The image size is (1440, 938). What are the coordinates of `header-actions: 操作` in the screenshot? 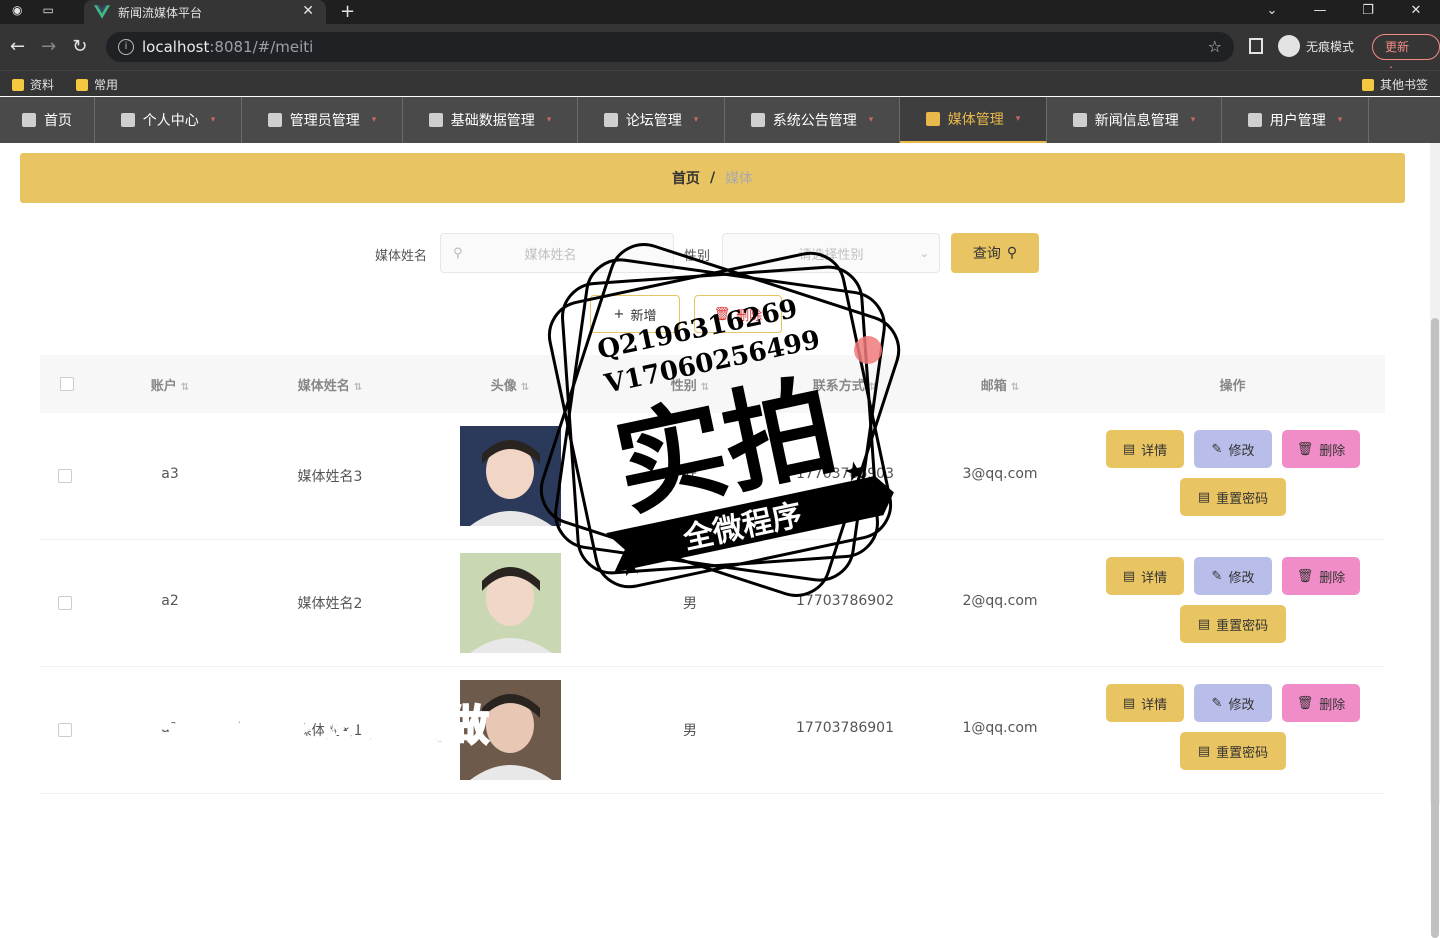 It's located at (1232, 386).